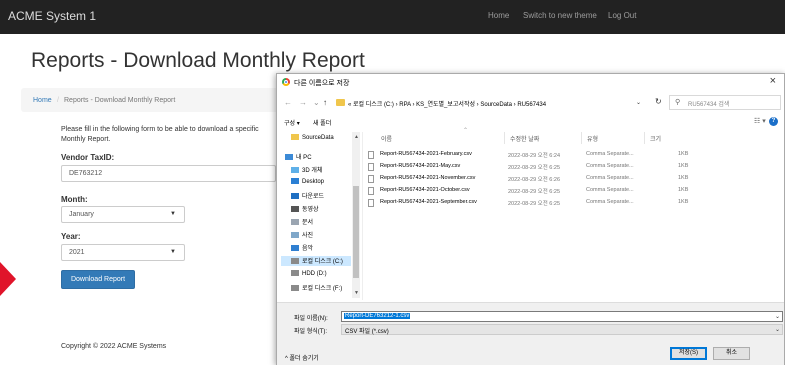 This screenshot has height=365, width=785. Describe the element at coordinates (302, 235) in the screenshot. I see `nav-item-pictures: 사진` at that location.